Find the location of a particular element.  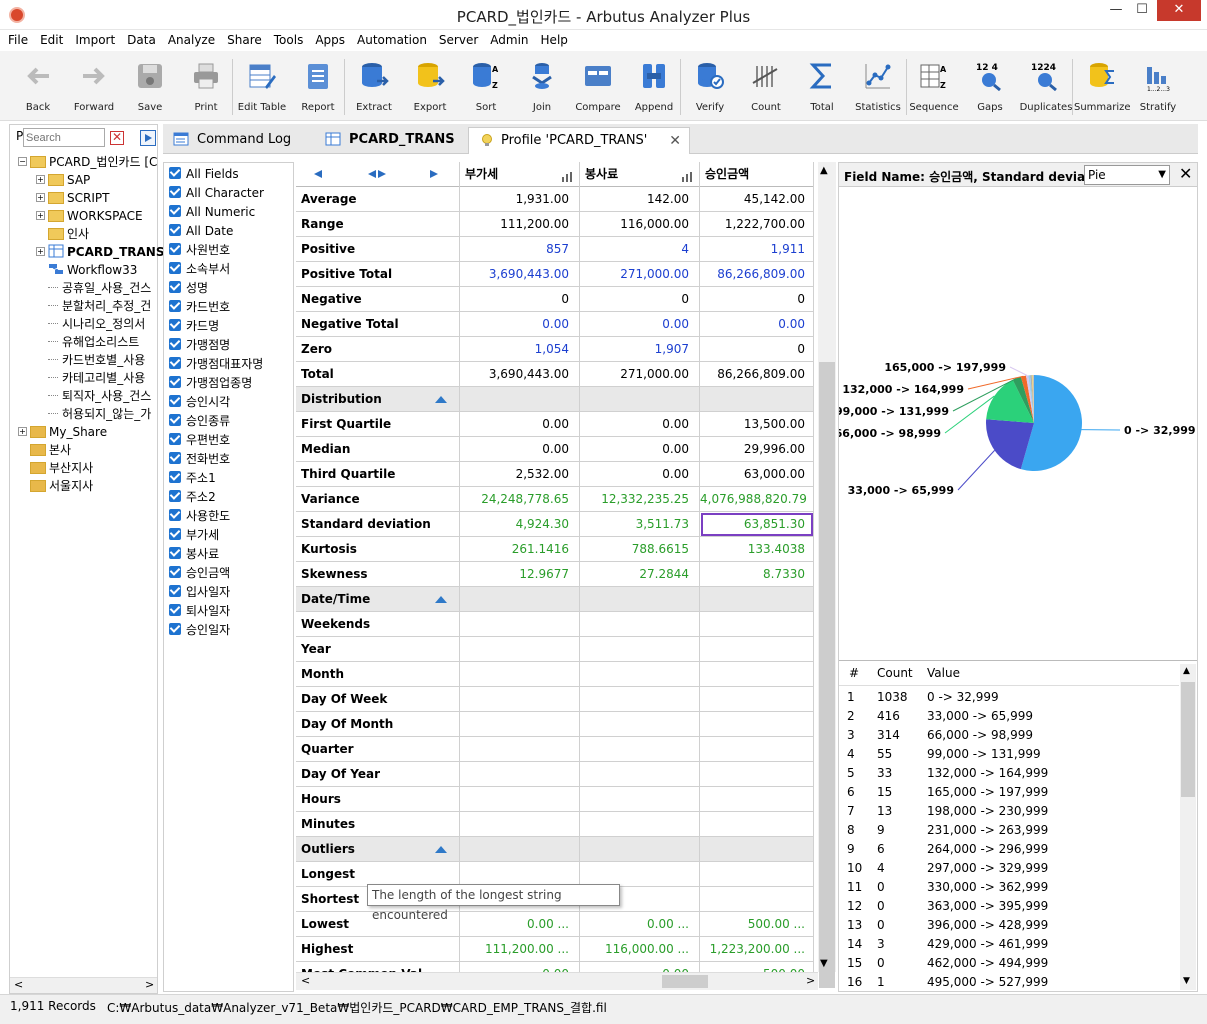

grid-cell: 63,000.00 is located at coordinates (757, 474).